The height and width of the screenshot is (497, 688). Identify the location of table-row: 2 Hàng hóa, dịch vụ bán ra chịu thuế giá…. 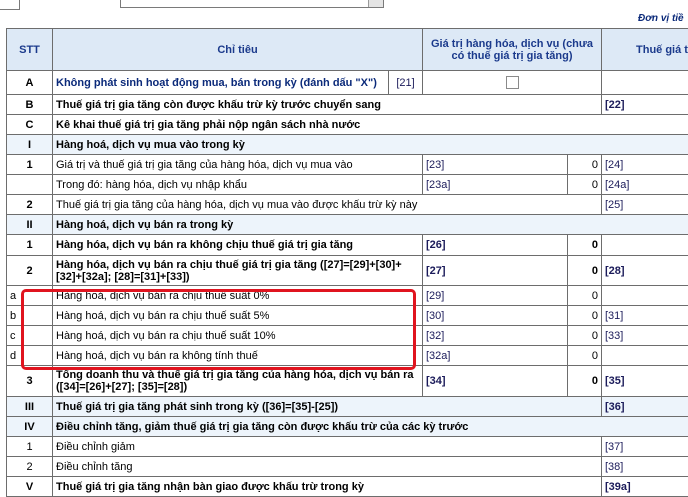
(347, 271).